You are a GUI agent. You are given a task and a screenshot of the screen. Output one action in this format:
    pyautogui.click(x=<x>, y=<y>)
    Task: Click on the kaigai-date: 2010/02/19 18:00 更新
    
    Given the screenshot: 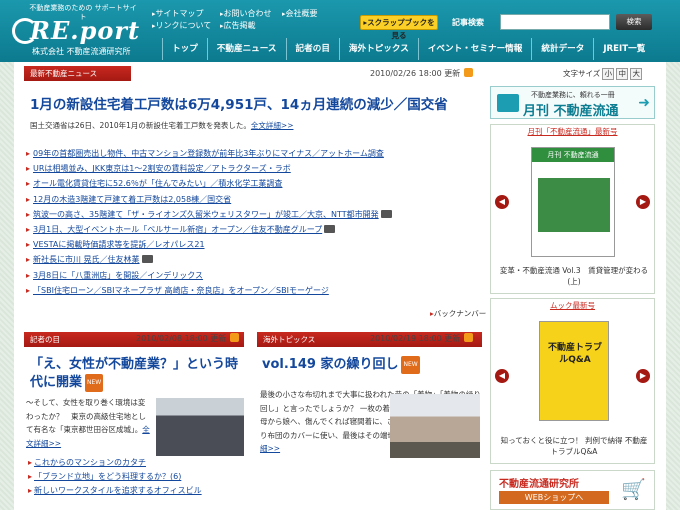 What is the action you would take?
    pyautogui.click(x=422, y=338)
    